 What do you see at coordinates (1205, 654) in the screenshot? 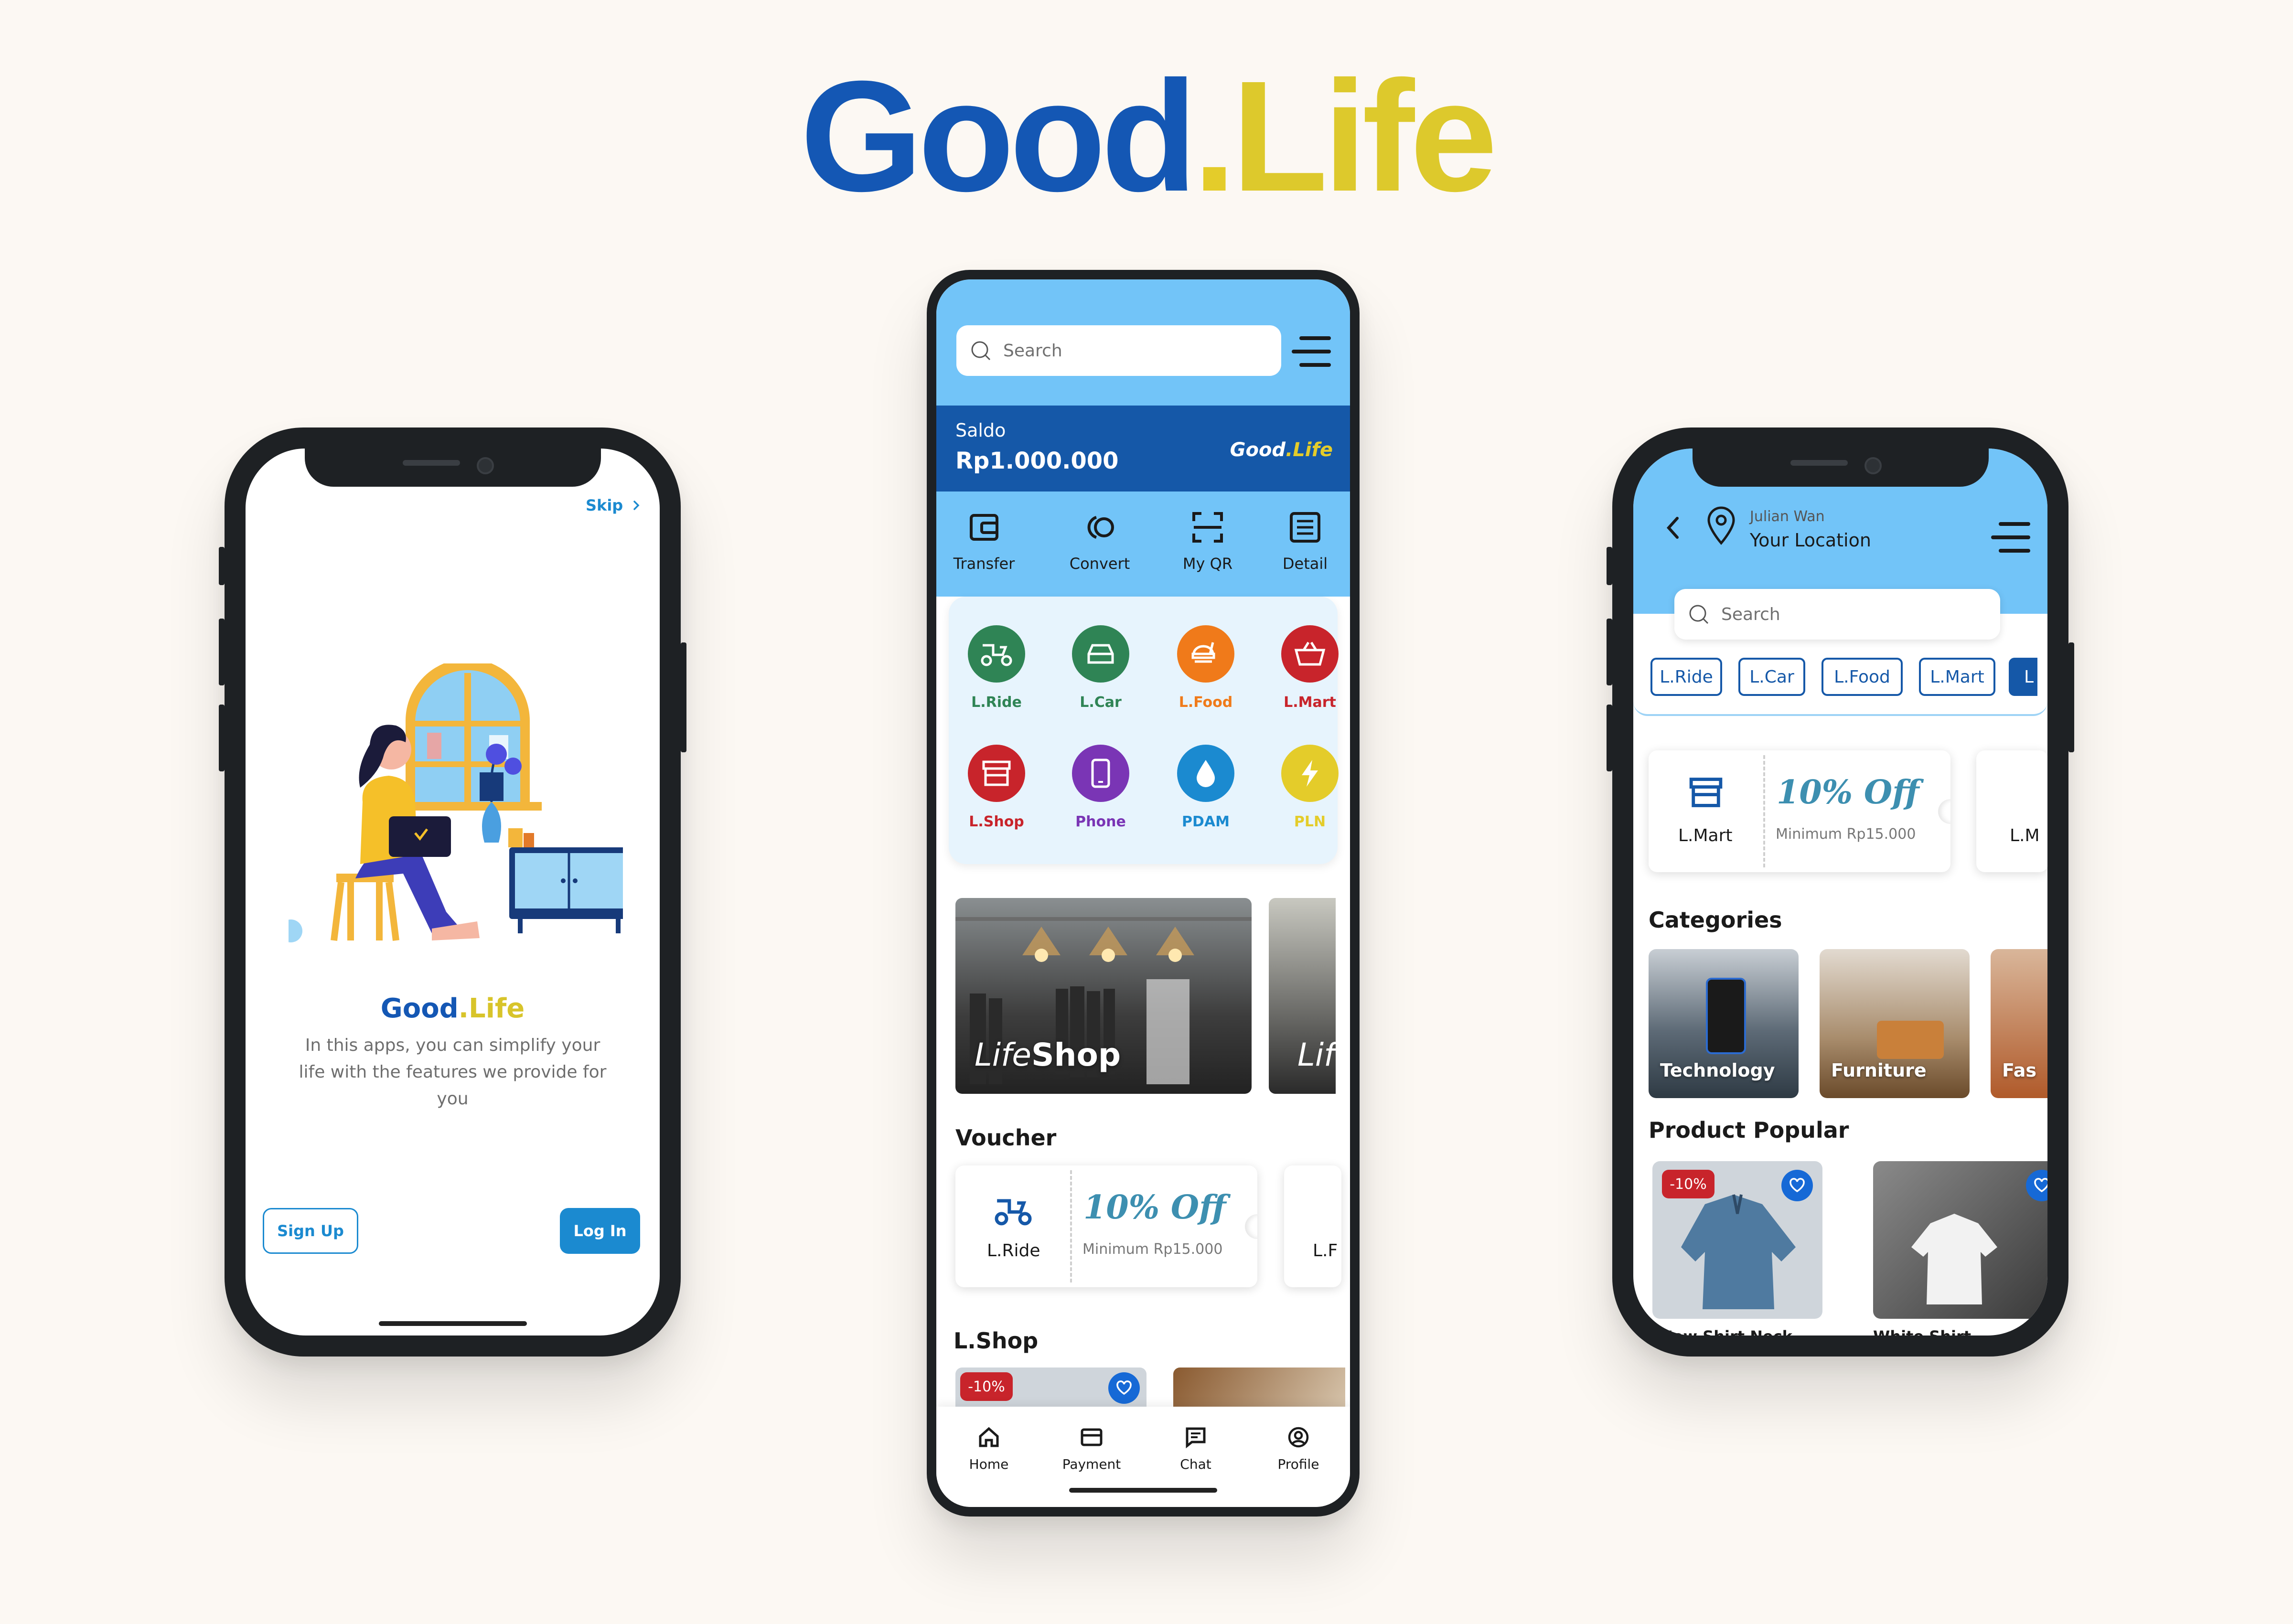
I see `food-icon` at bounding box center [1205, 654].